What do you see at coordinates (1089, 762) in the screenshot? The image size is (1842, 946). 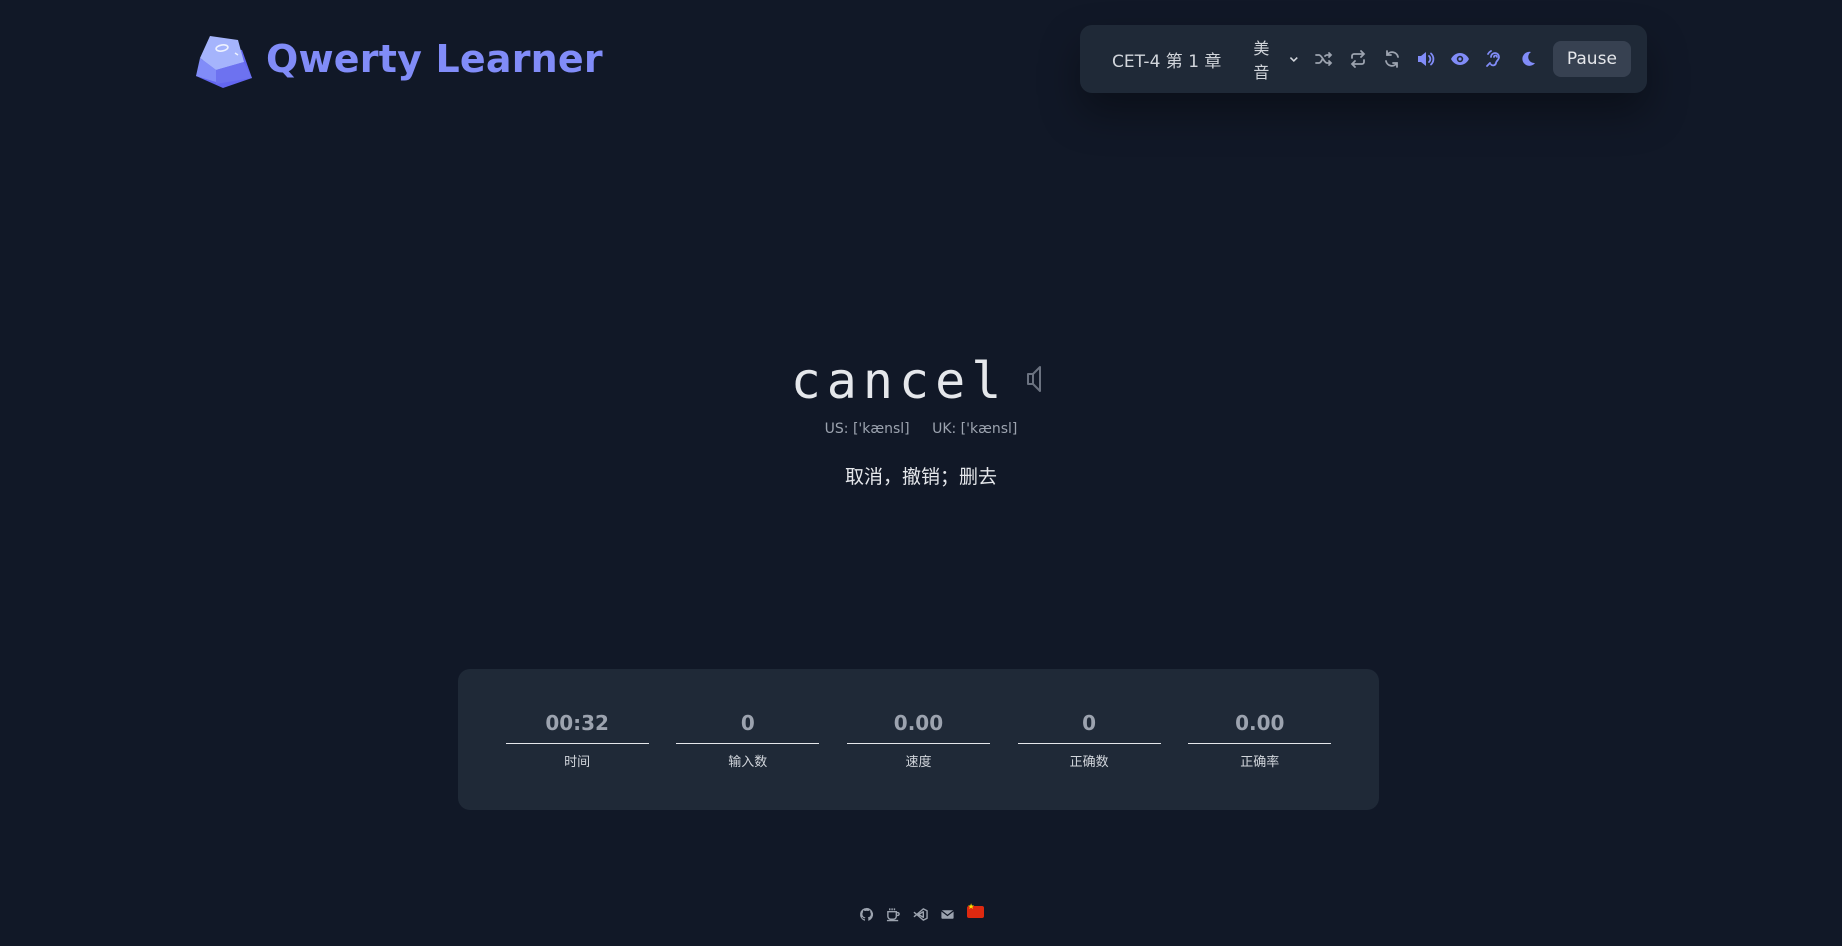 I see `stat-label: 正确数` at bounding box center [1089, 762].